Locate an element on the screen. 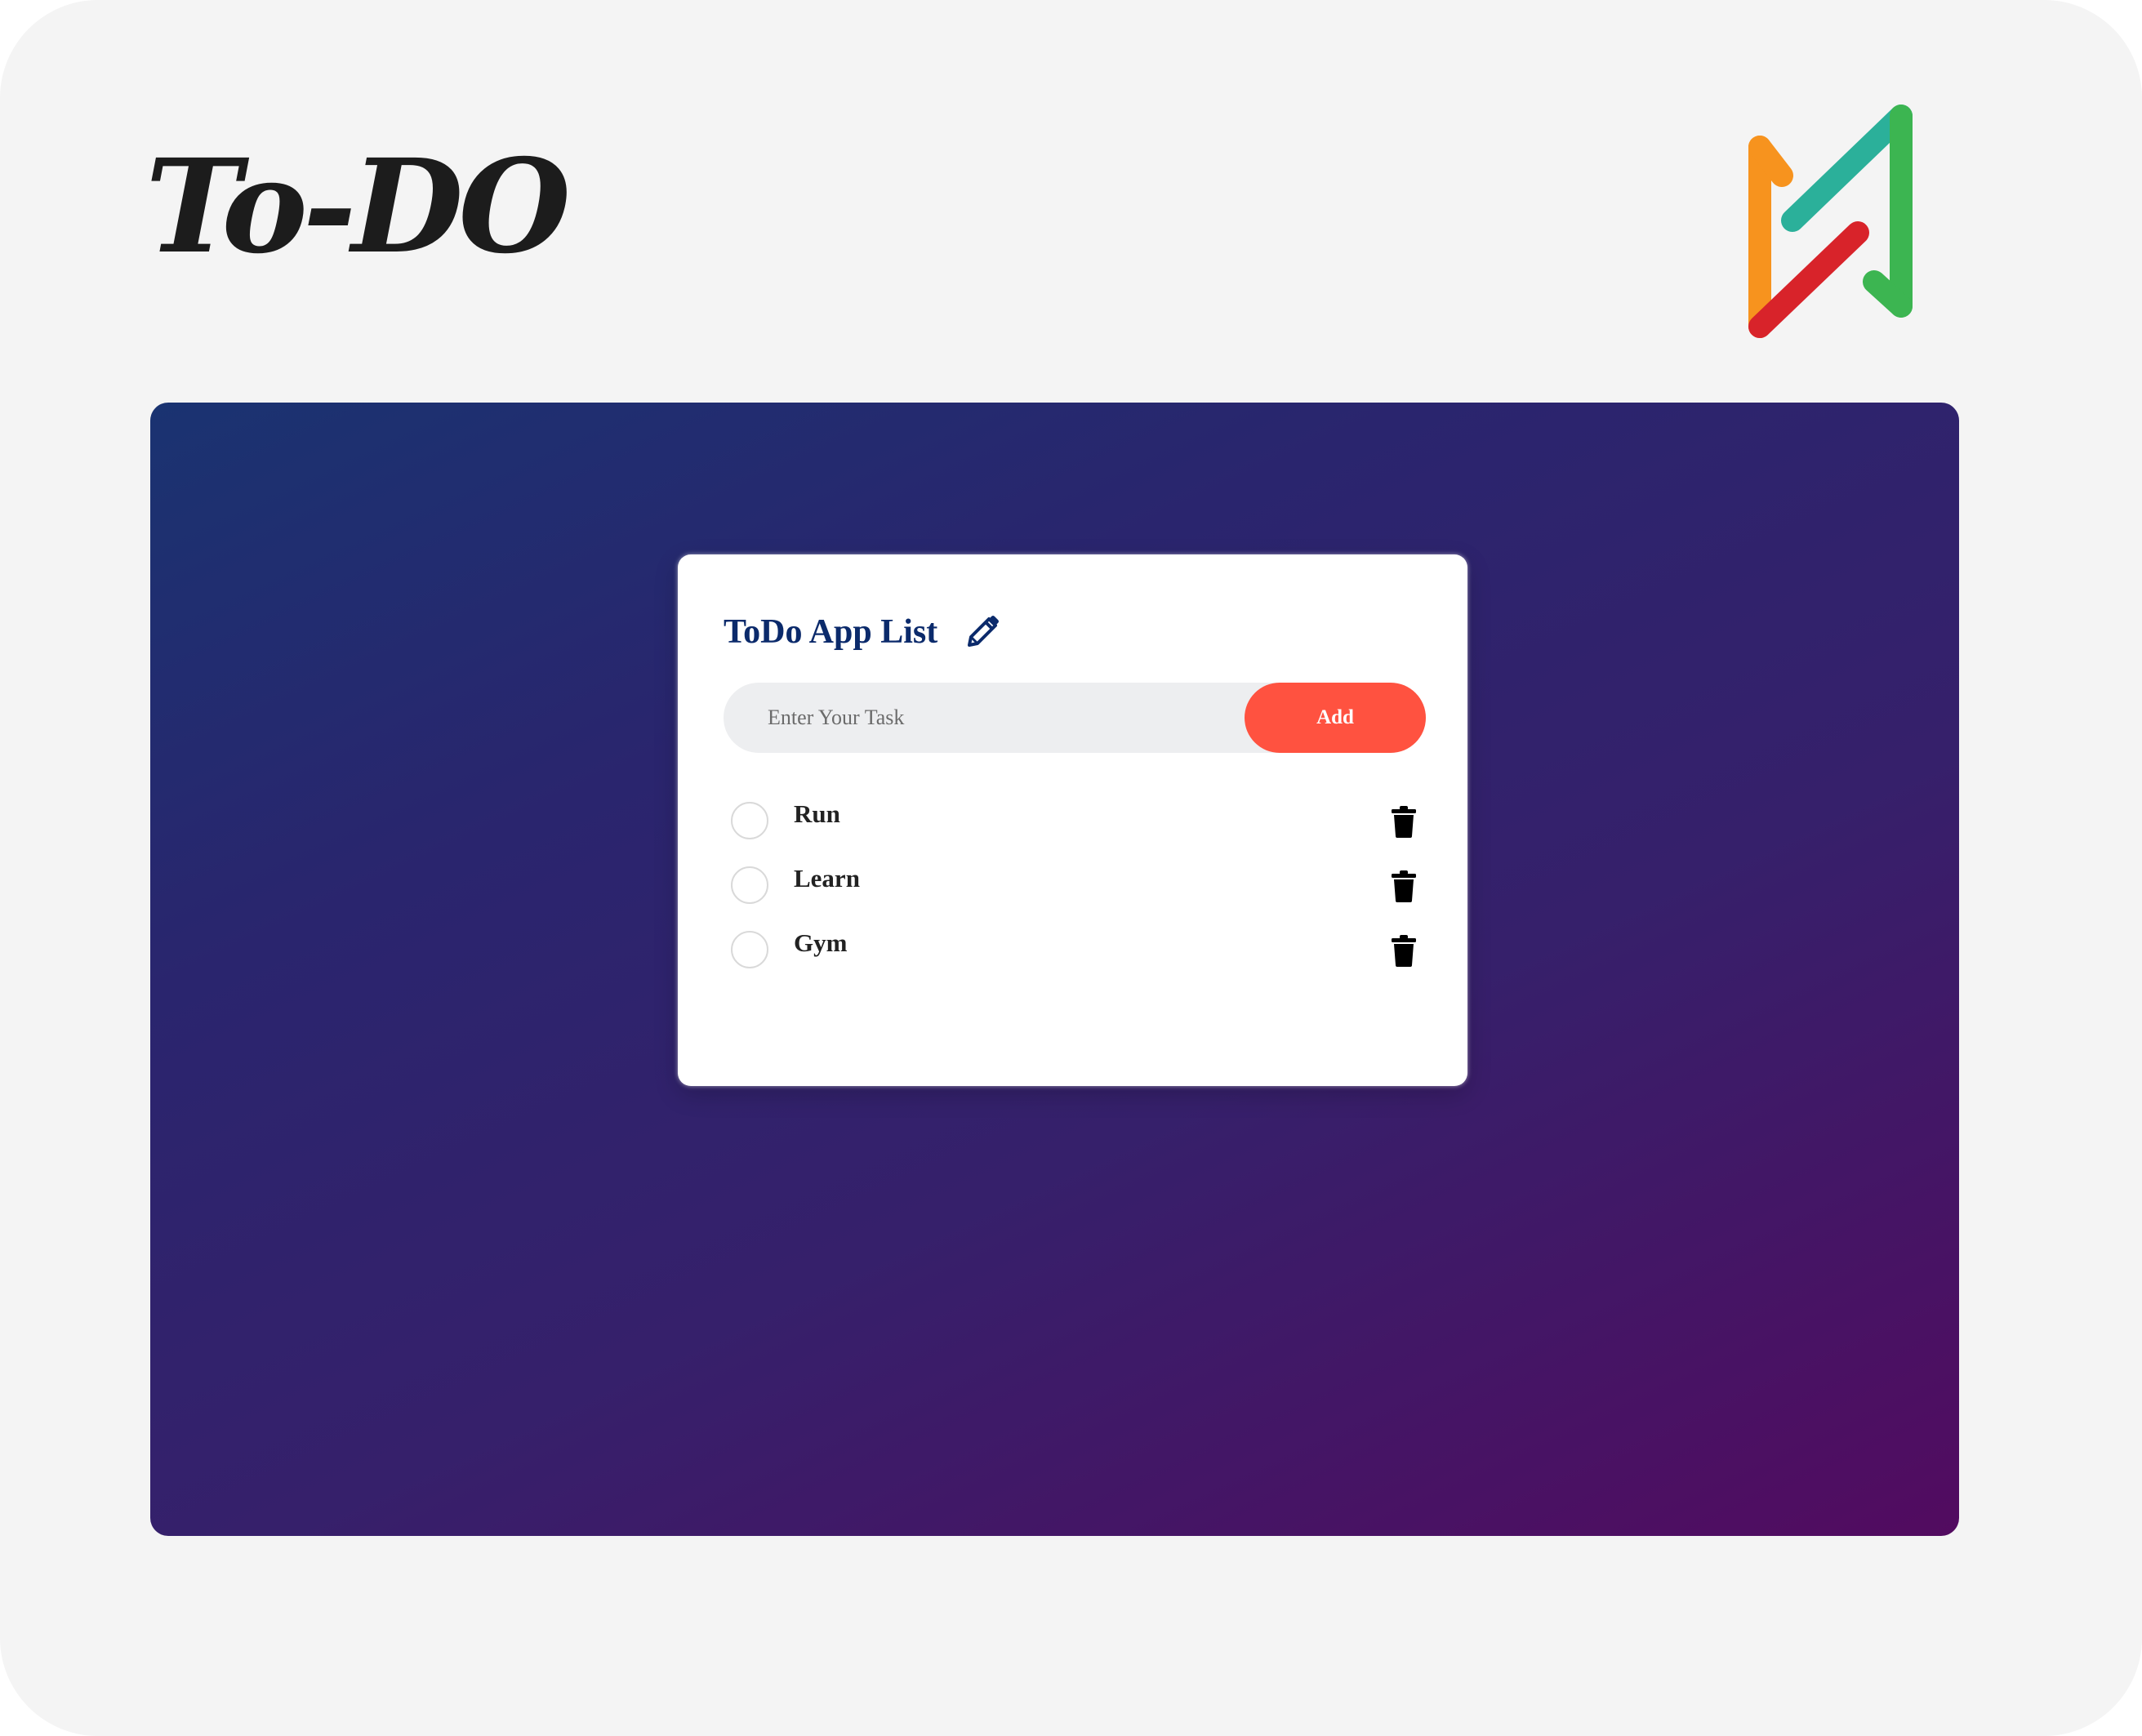 The width and height of the screenshot is (2142, 1736). task-input is located at coordinates (977, 718).